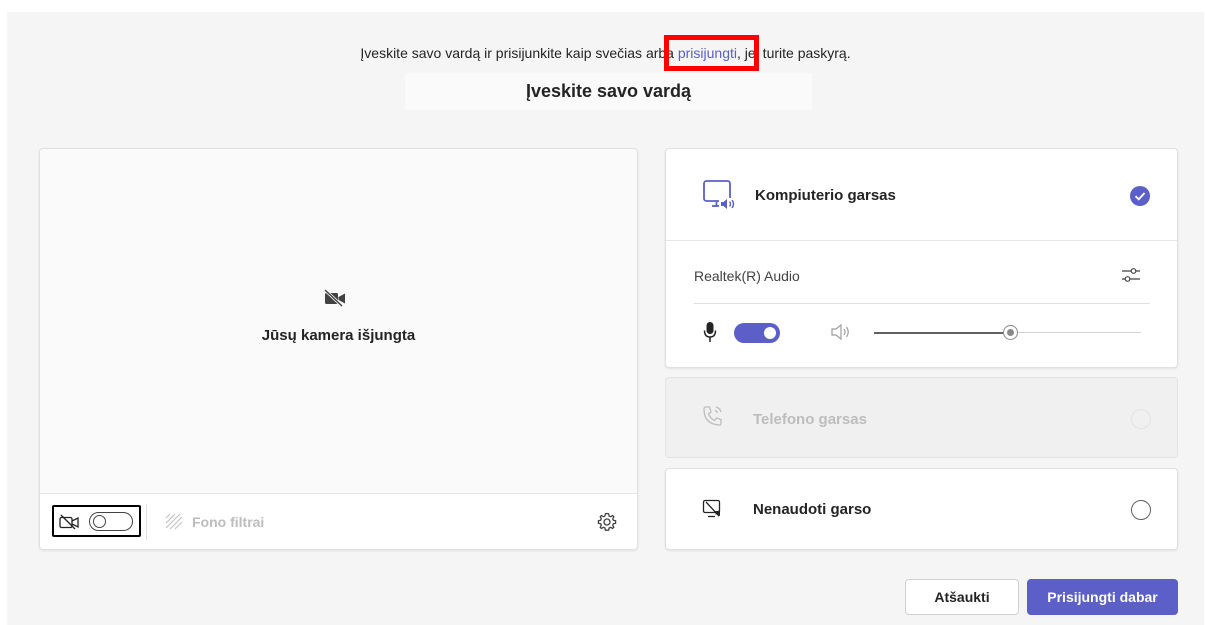 Image resolution: width=1205 pixels, height=625 pixels. Describe the element at coordinates (794, 53) in the screenshot. I see `intro-text-after: , jei turite paskyrą.` at that location.